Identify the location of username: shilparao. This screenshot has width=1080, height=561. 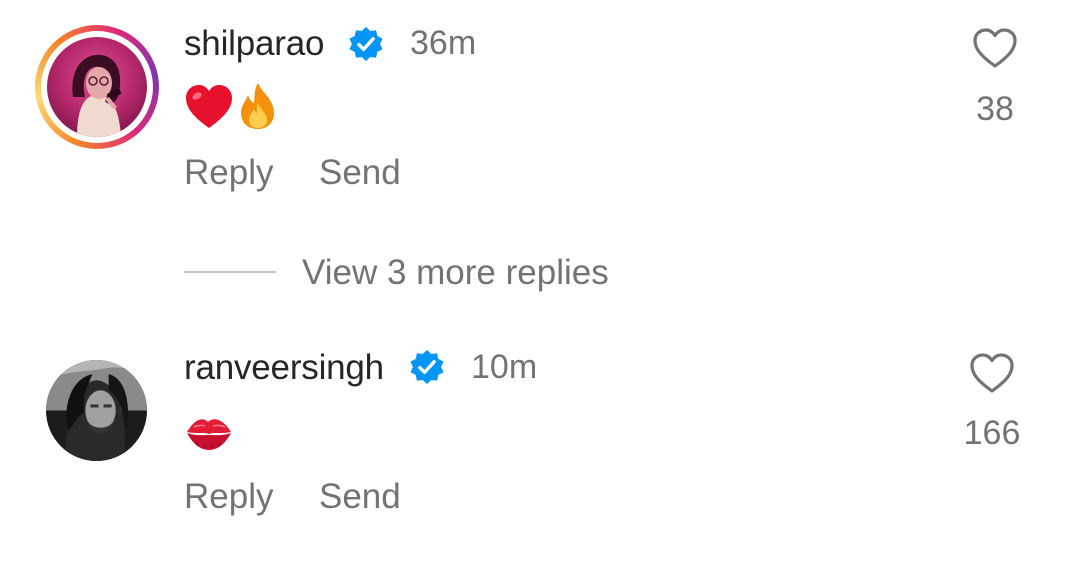
(254, 44).